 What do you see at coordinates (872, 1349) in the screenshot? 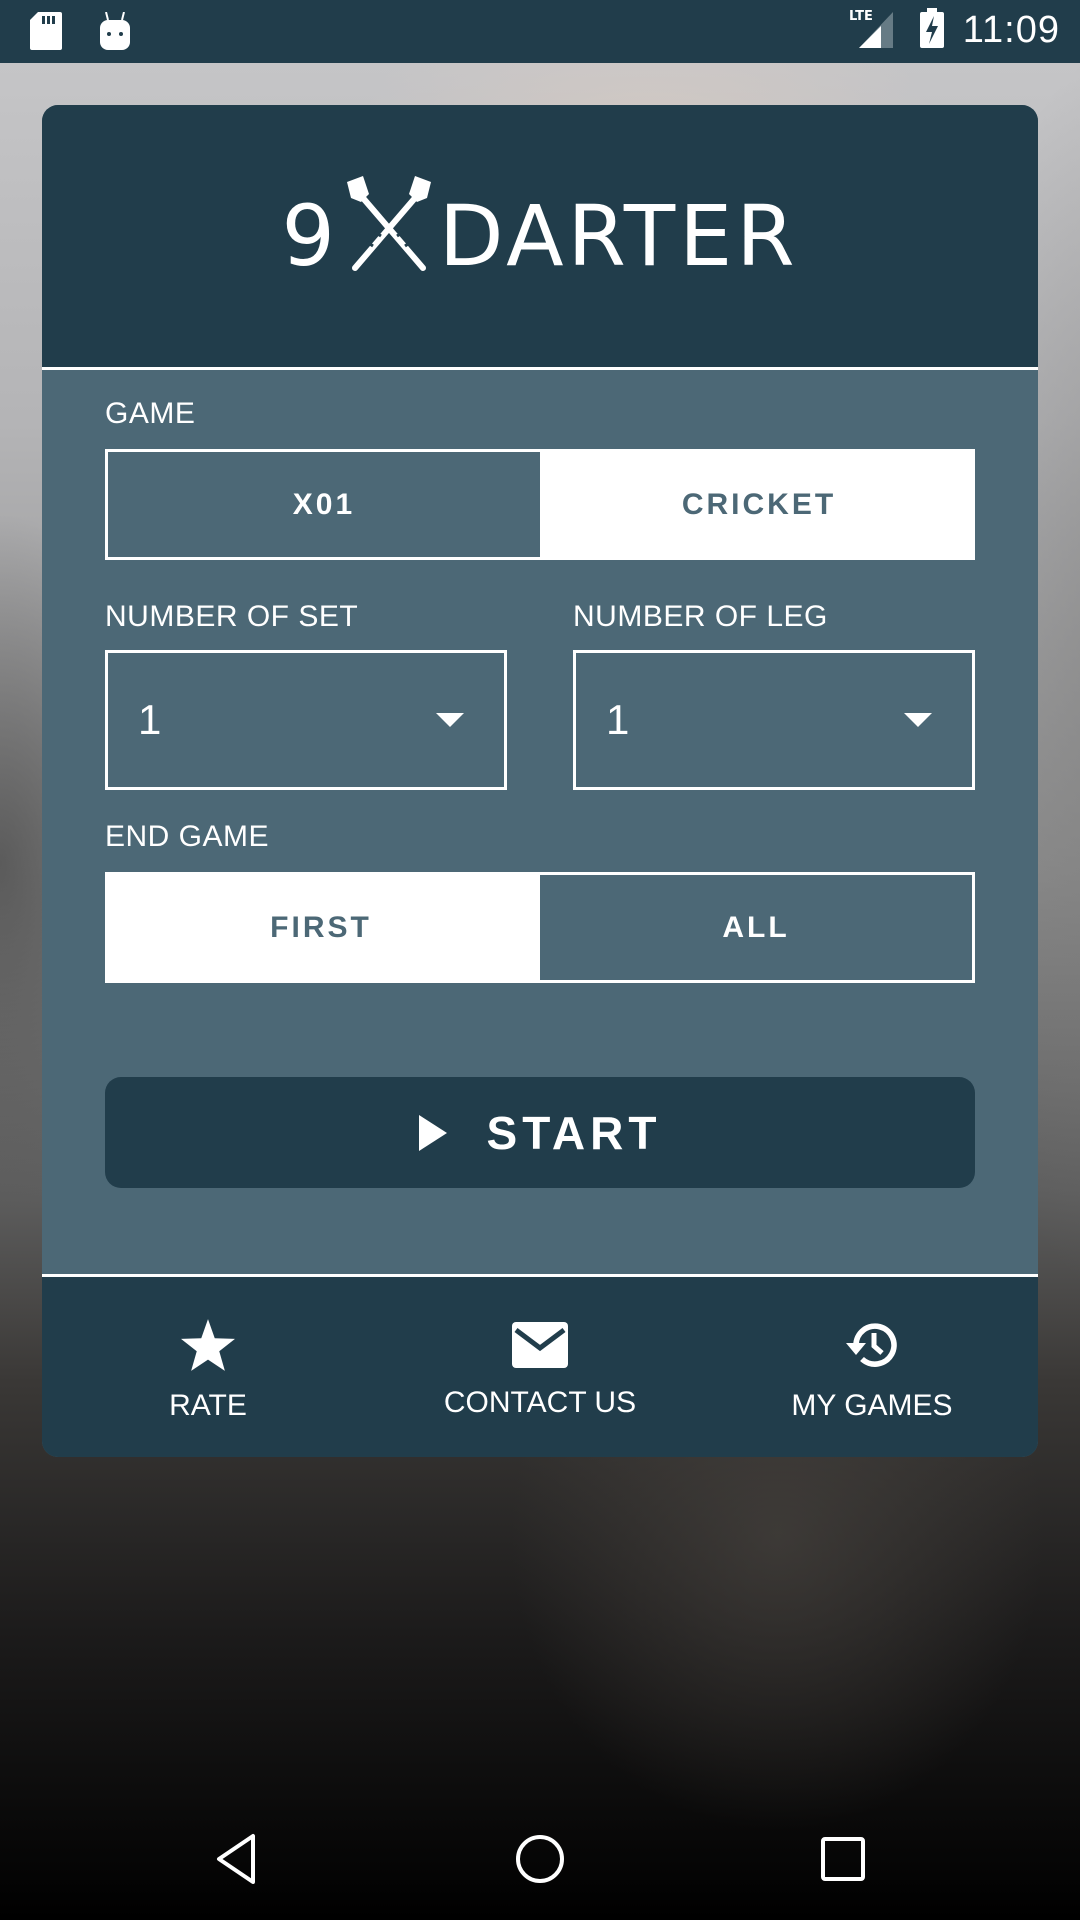
I see `history-icon` at bounding box center [872, 1349].